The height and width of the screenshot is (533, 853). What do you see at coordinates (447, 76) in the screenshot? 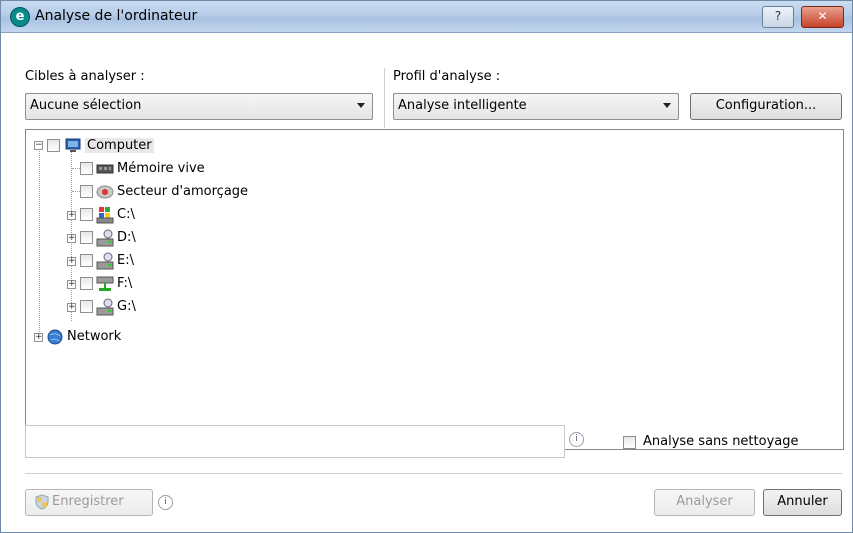
I see `profile-label: Profil d'analyse :` at bounding box center [447, 76].